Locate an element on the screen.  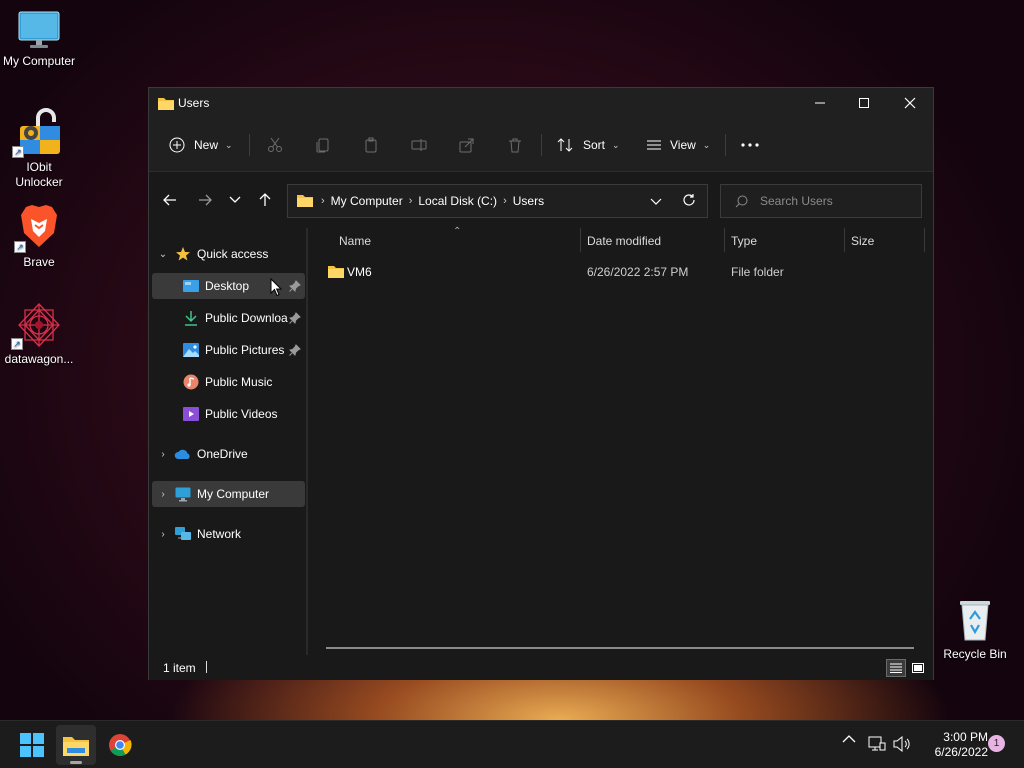
refresh-button is located at coordinates (689, 201).